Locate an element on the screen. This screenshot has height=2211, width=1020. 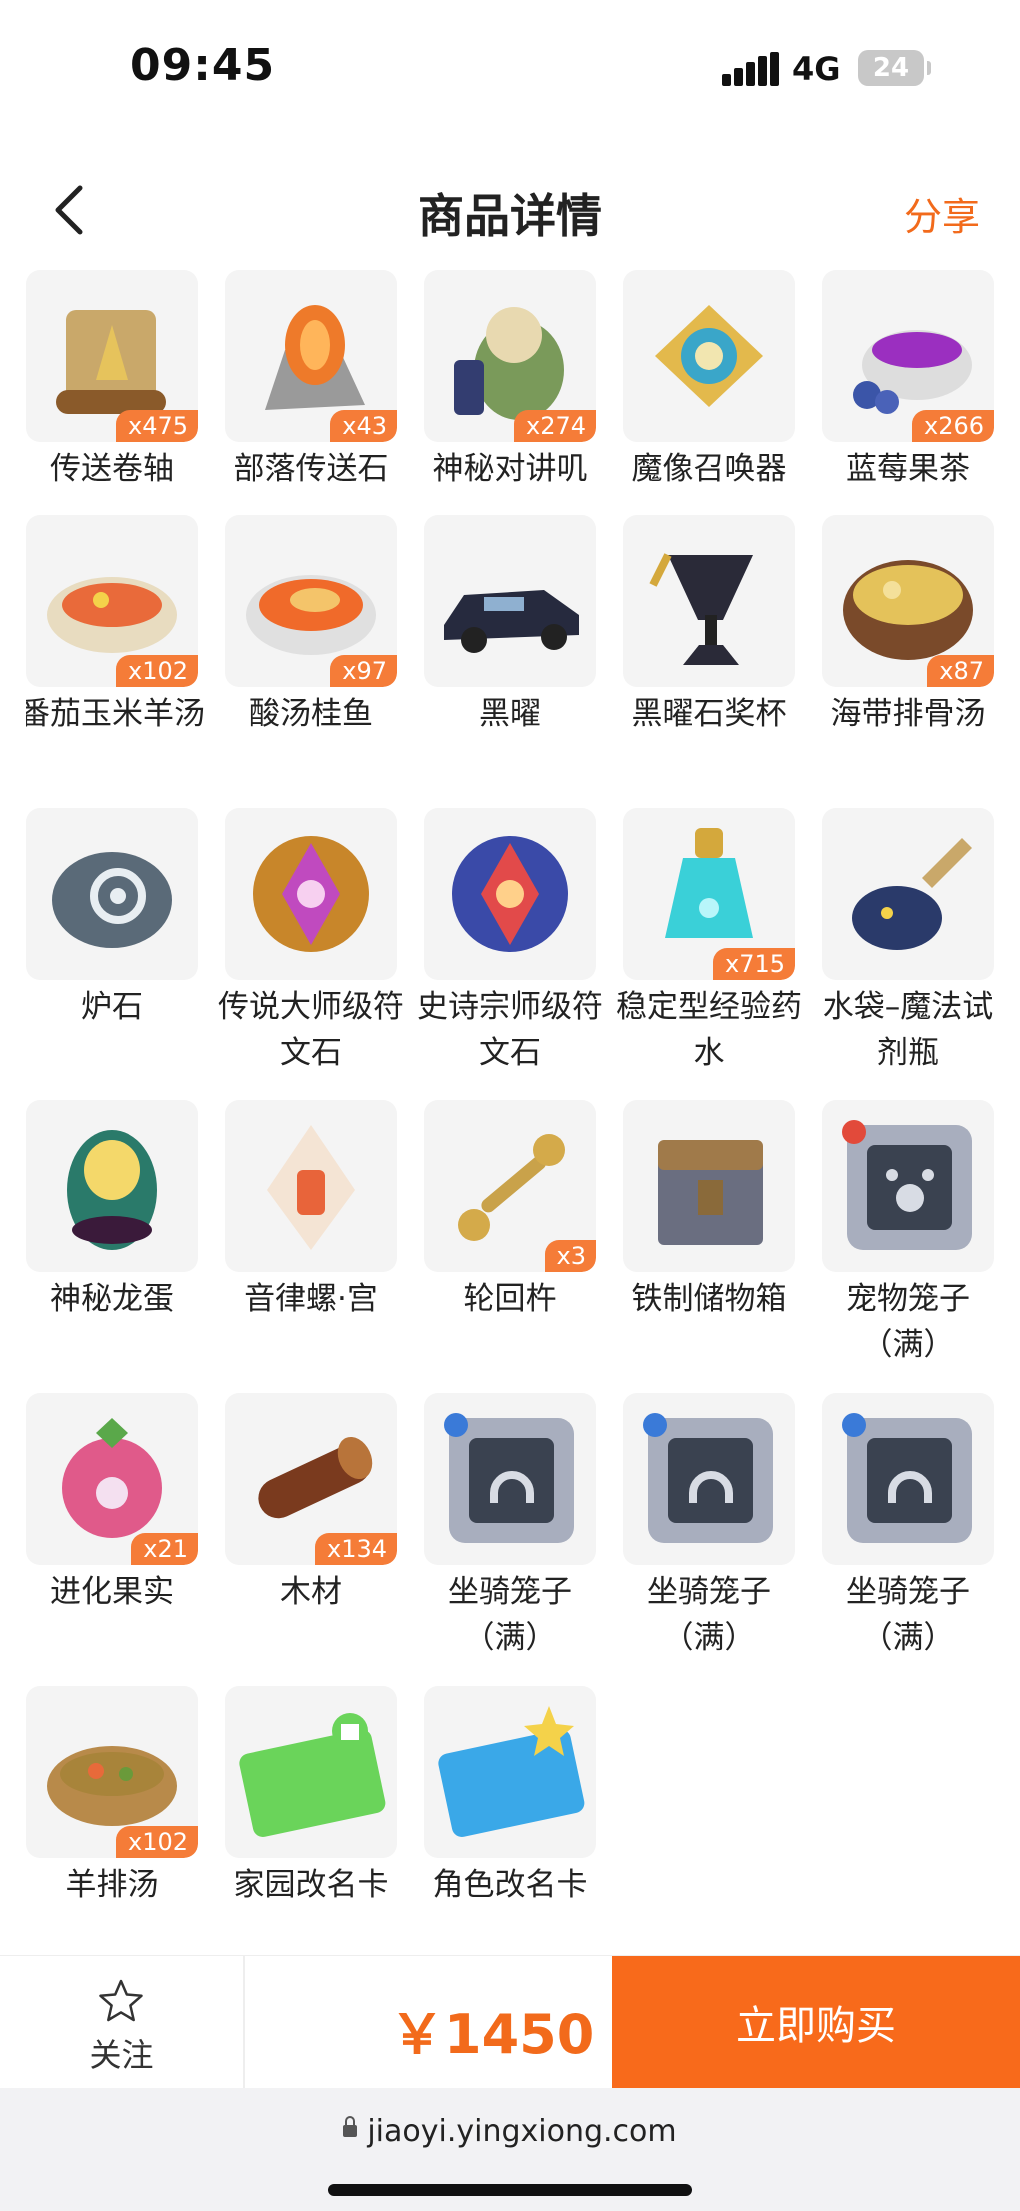
list-item: 黑曜 is located at coordinates (510, 626).